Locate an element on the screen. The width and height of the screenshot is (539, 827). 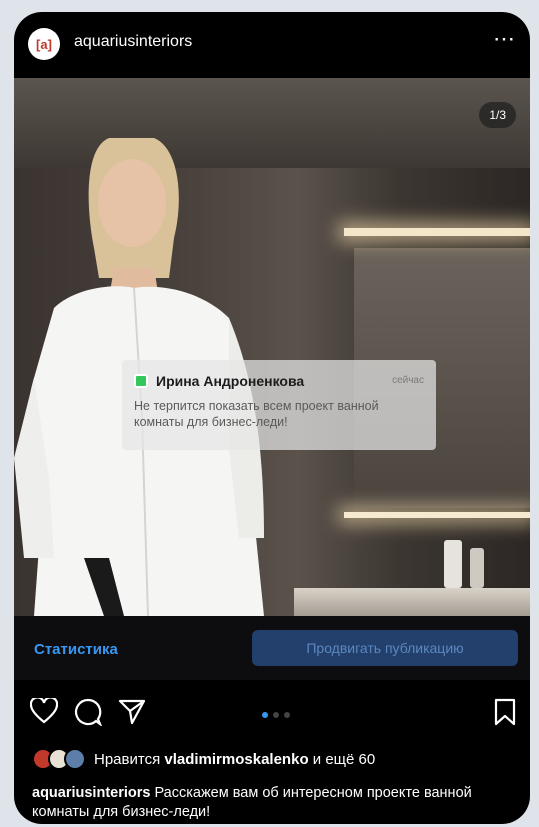
likes-text: Нравится vladimirmoskalenko и ещё 60 is located at coordinates (234, 759).